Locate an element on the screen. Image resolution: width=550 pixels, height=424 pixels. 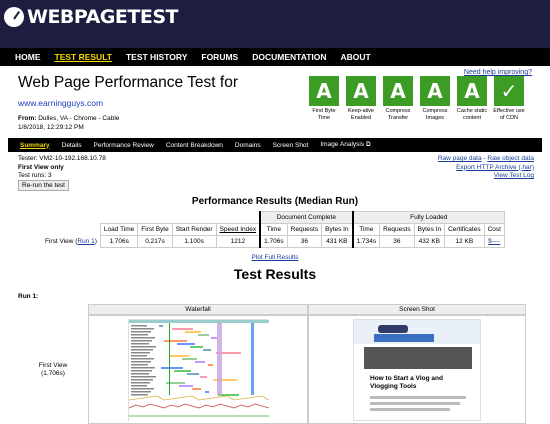
nav-test-result: TEST RESULT is located at coordinates (83, 57).